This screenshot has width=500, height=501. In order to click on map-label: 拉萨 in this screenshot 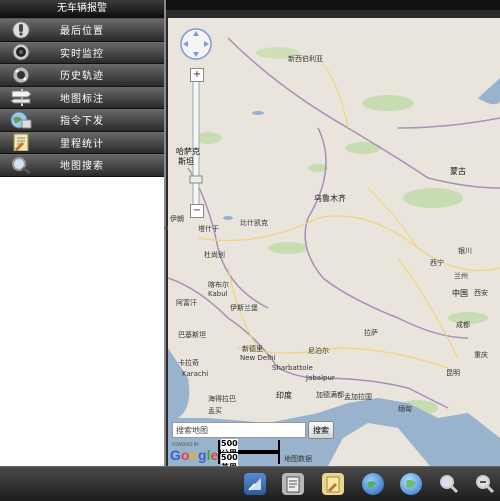, I will do `click(371, 333)`.